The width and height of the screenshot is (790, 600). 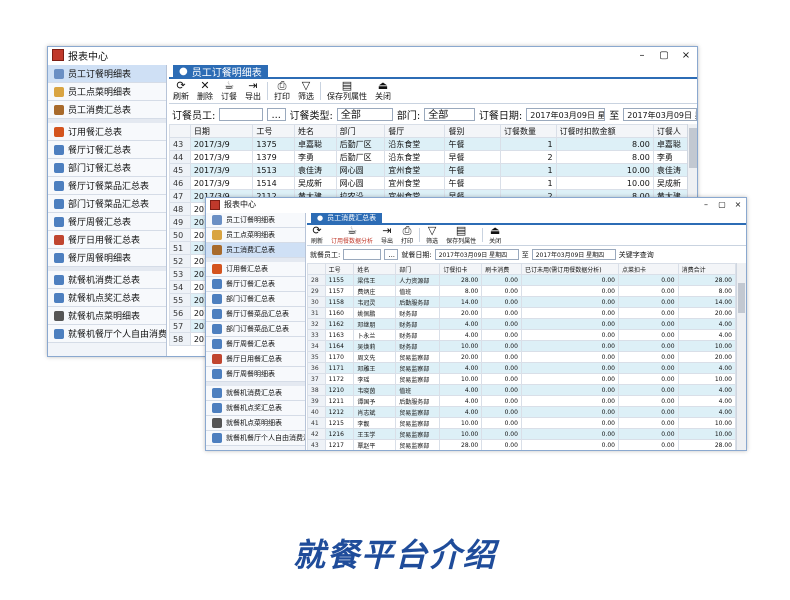 I want to click on dept-select: 全部, so click(x=449, y=114).